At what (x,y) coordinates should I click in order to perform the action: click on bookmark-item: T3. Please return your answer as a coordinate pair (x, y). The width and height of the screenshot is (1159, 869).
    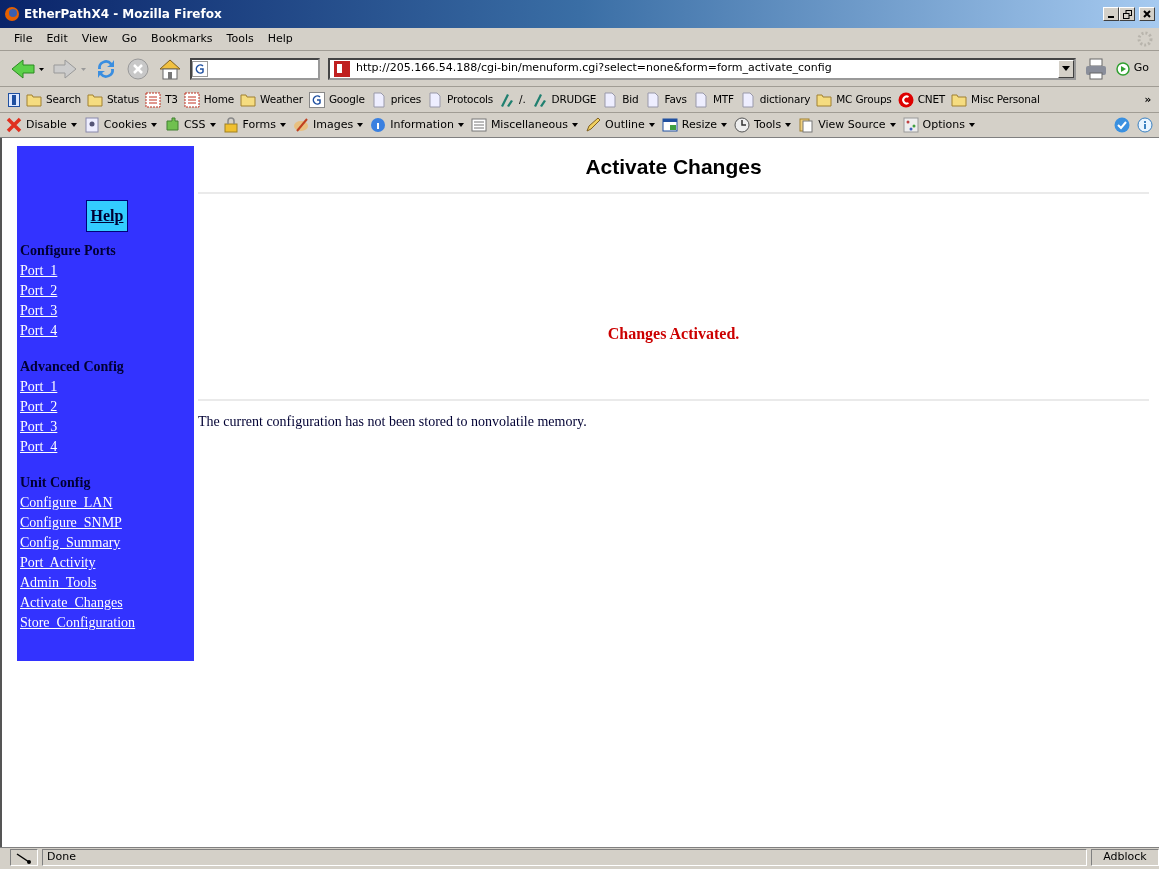
    Looking at the image, I should click on (161, 99).